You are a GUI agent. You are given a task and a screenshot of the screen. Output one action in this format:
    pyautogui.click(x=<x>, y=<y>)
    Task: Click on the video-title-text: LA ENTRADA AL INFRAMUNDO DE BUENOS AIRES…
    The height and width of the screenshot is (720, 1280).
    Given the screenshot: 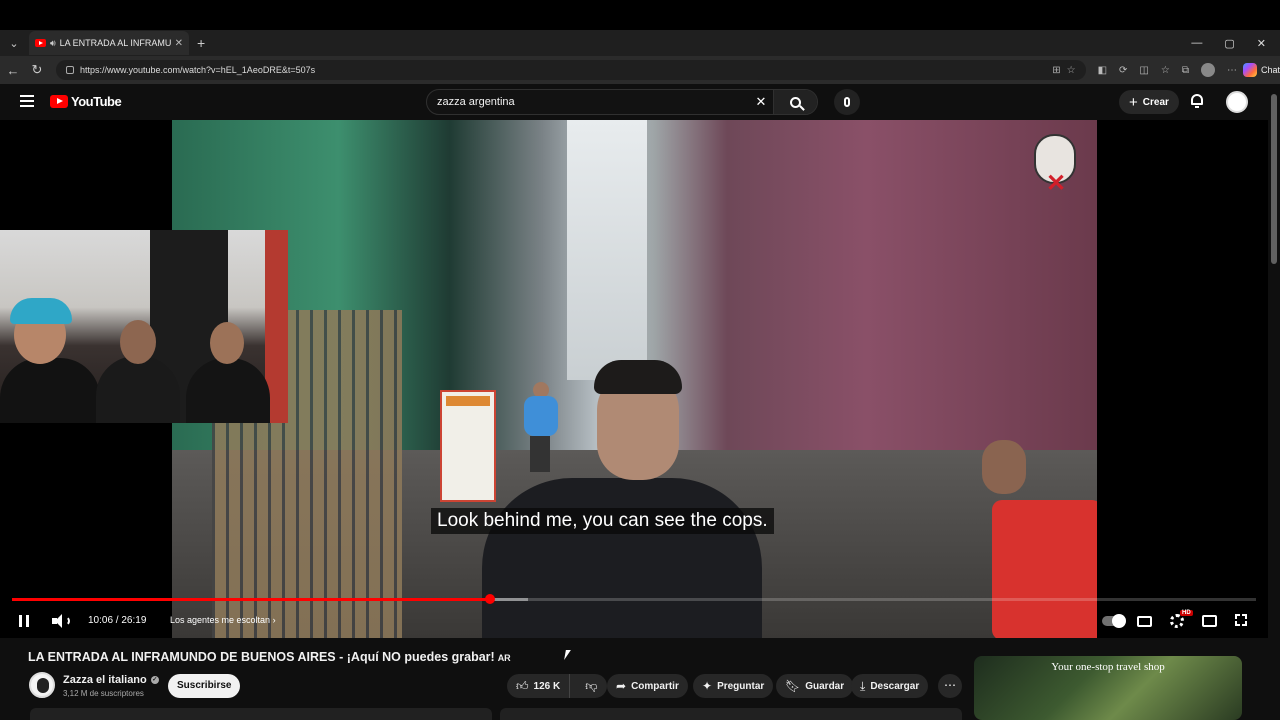 What is the action you would take?
    pyautogui.click(x=261, y=657)
    